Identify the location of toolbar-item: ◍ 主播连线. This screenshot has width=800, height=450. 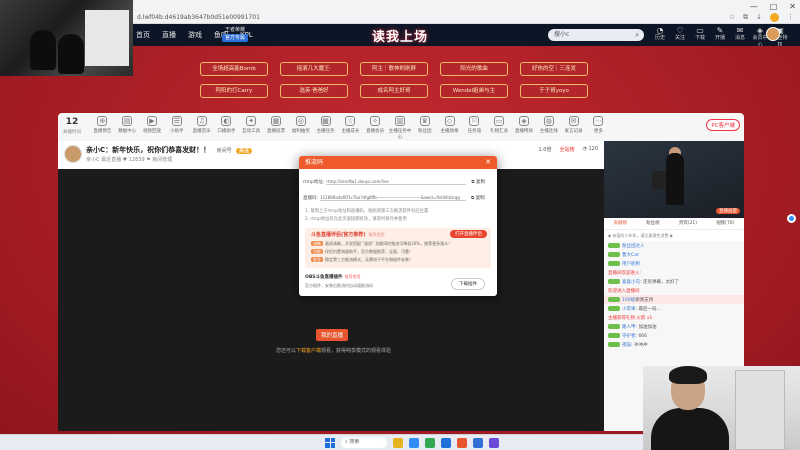
(548, 128).